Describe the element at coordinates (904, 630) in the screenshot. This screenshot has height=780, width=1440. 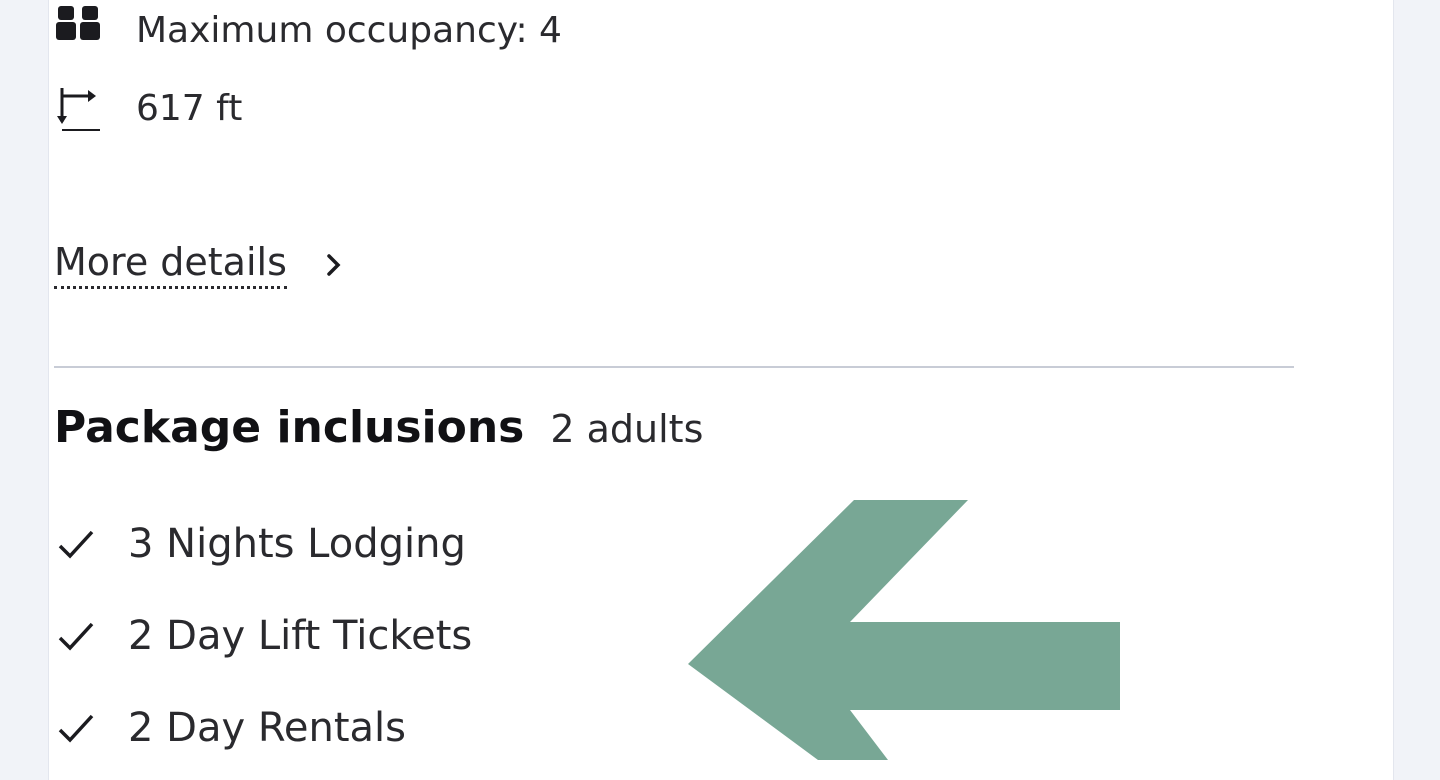
I see `arrow-left-icon` at that location.